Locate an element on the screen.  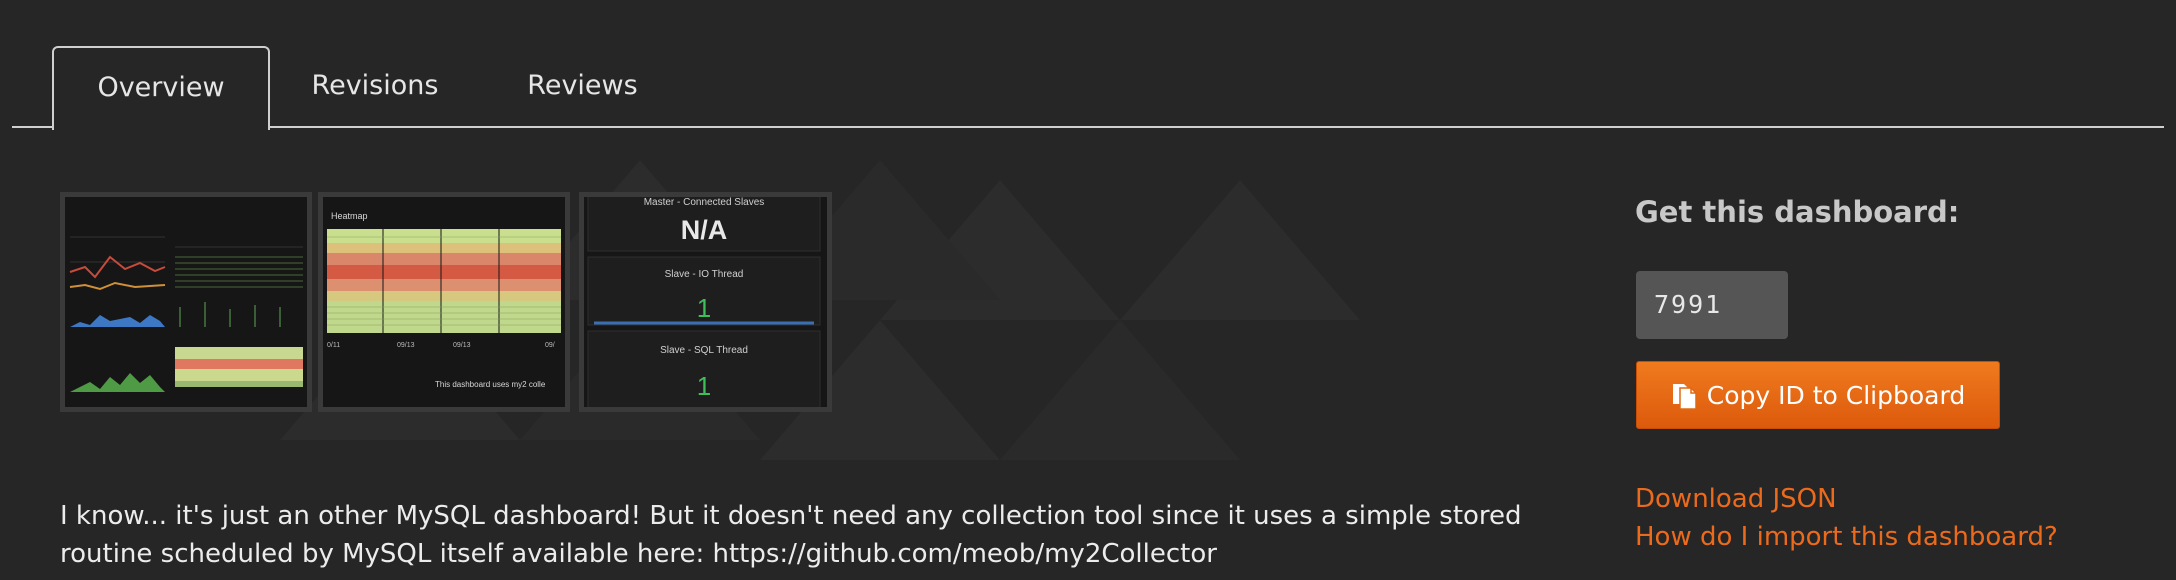
download-json-link: Download JSON is located at coordinates (1736, 499).